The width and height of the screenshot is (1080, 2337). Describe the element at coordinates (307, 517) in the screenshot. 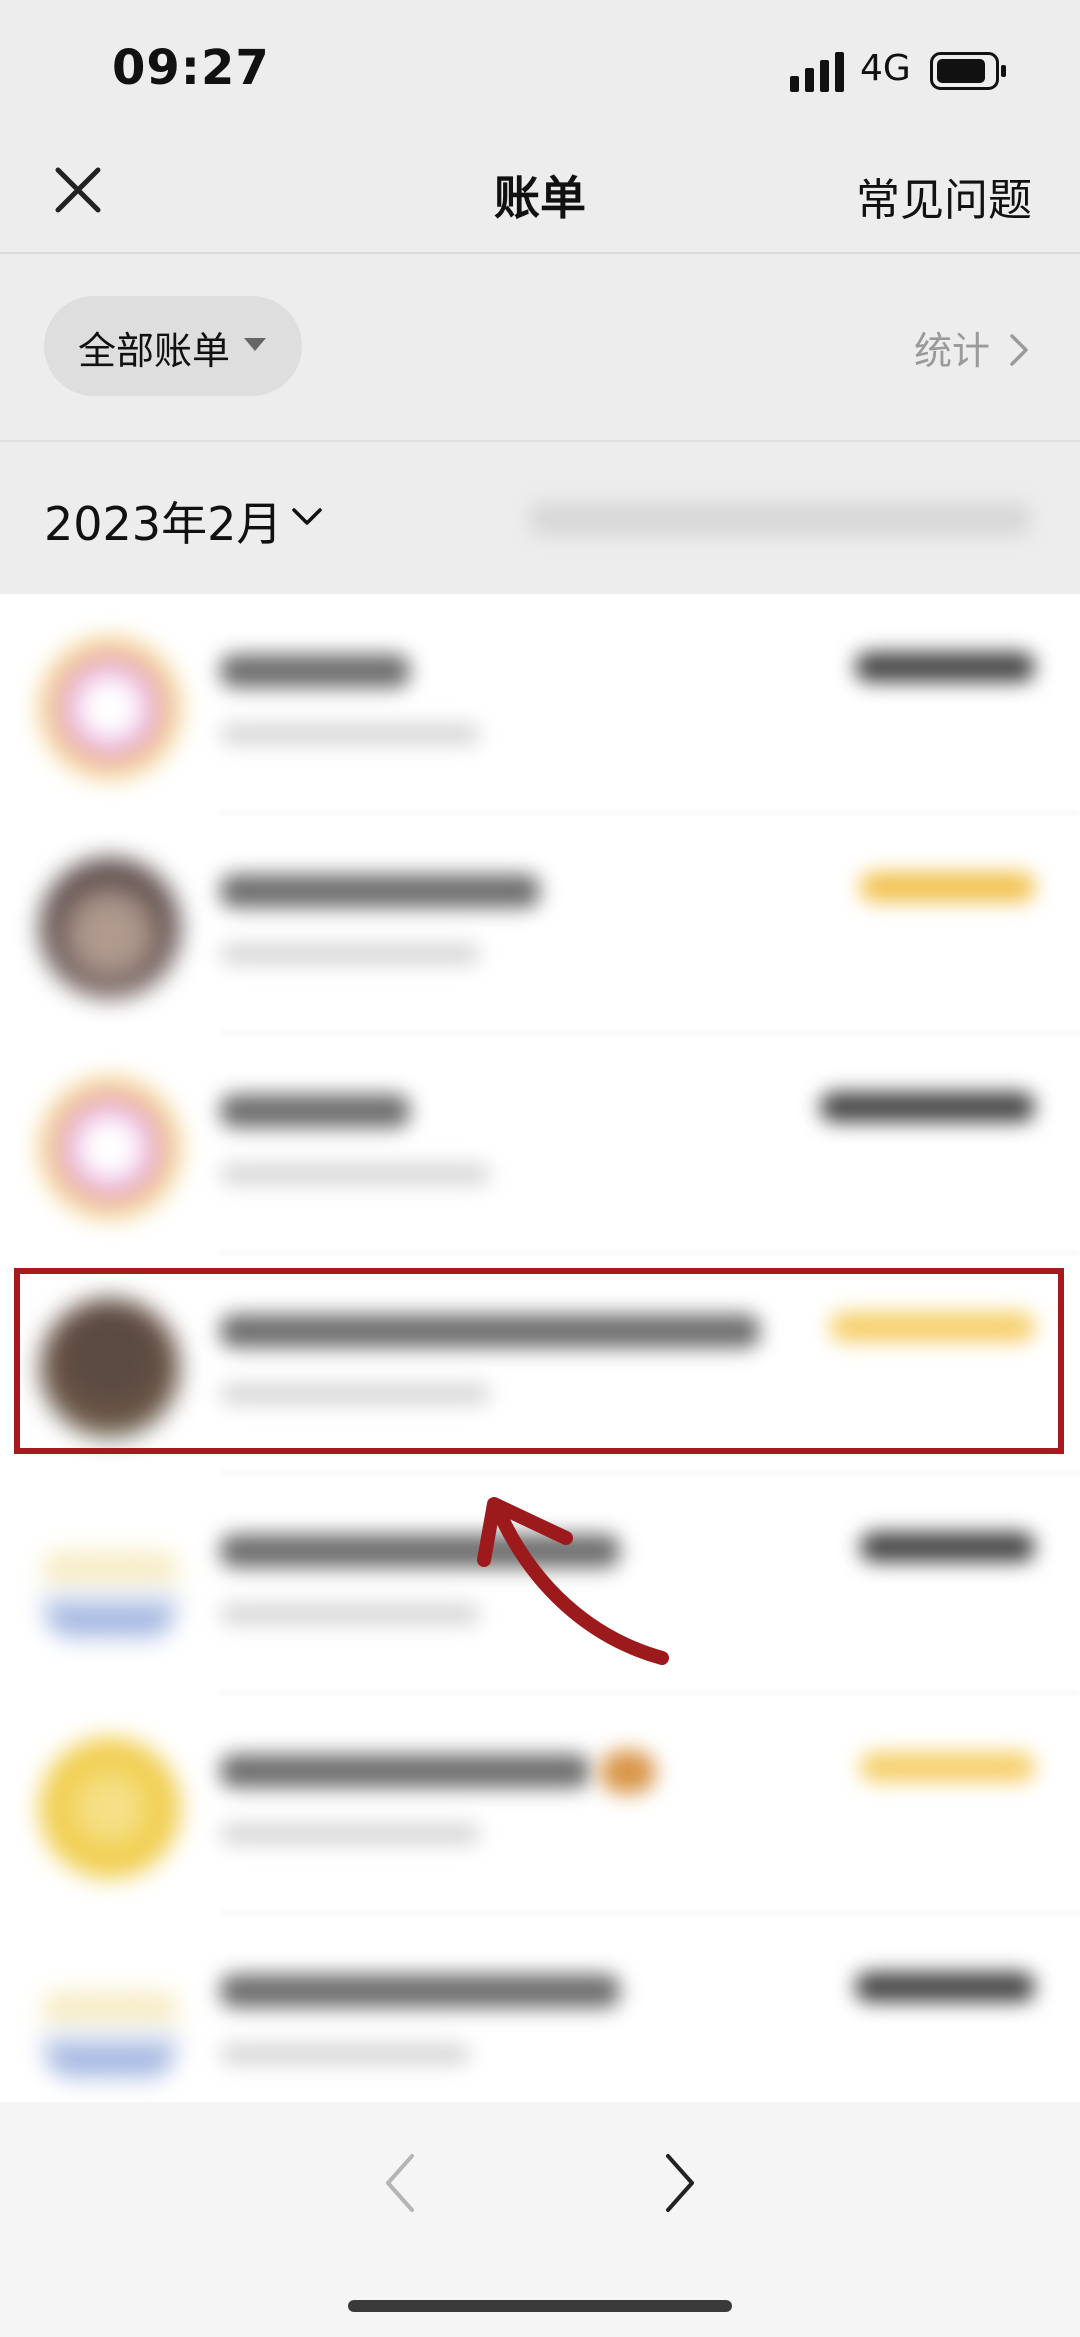

I see `chevron-down-icon` at that location.